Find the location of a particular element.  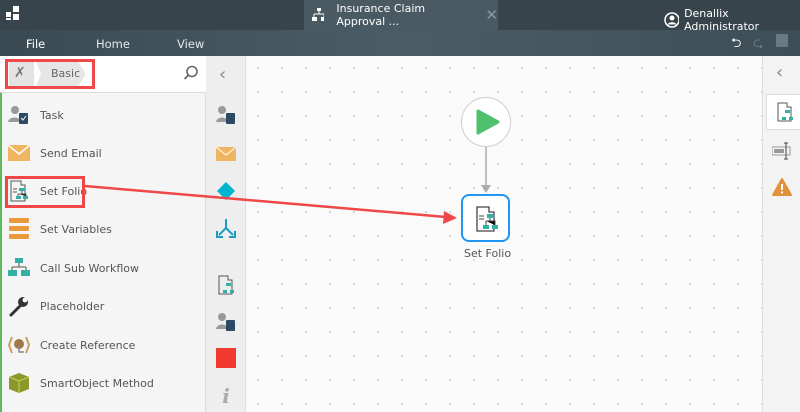

info-icon: i is located at coordinates (226, 396).